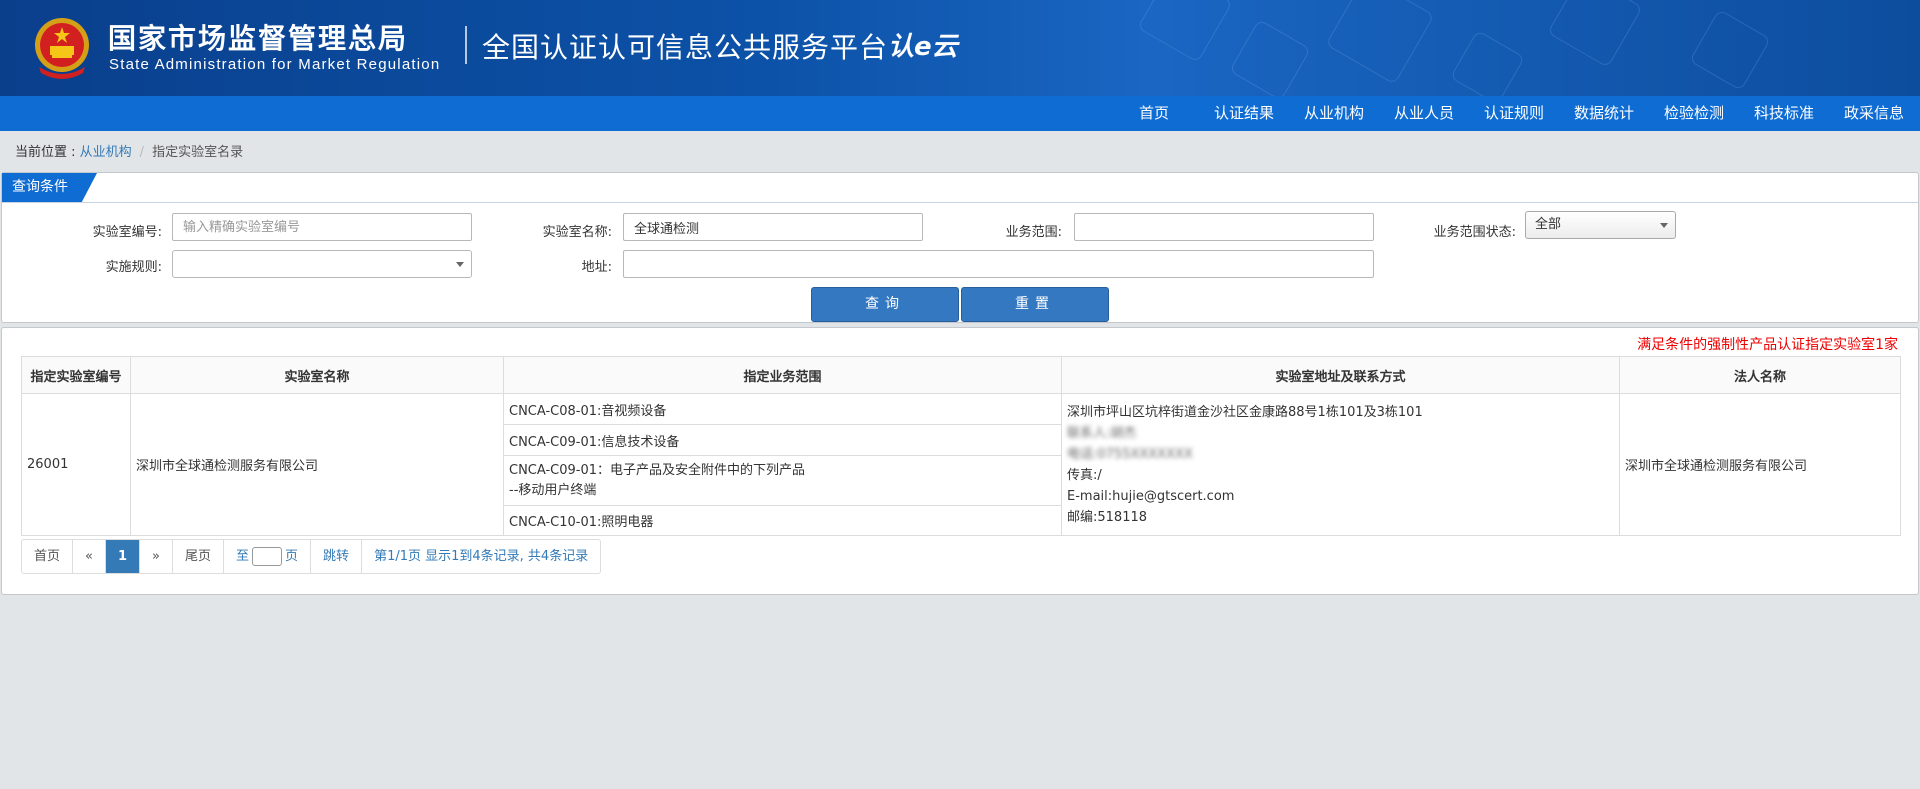 The image size is (1920, 789). I want to click on breadcrumb-current: 指定实验室名录, so click(198, 152).